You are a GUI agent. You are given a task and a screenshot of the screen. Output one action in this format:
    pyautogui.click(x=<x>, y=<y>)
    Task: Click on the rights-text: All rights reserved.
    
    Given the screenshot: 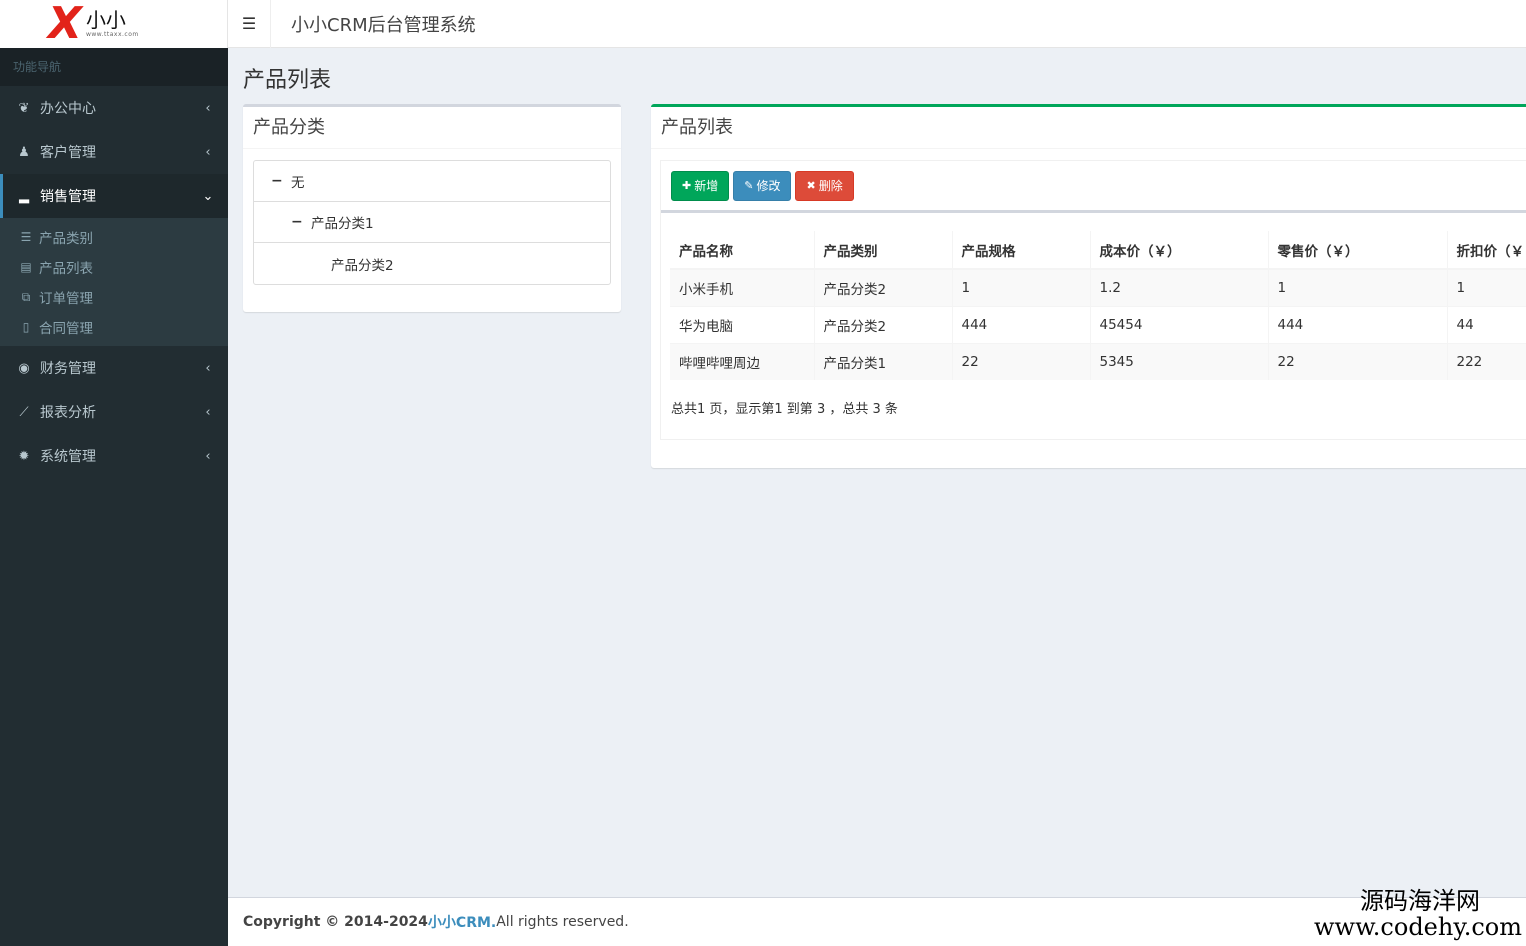 What is the action you would take?
    pyautogui.click(x=562, y=922)
    